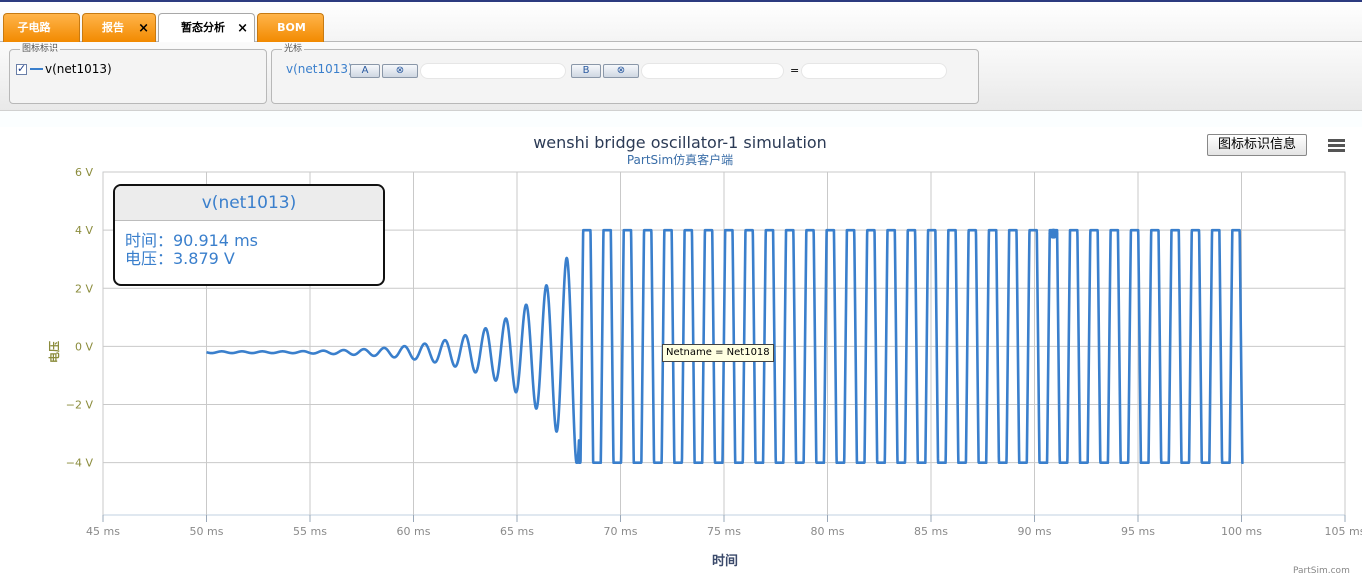 The width and height of the screenshot is (1362, 577). I want to click on x-tick-label: 45 ms, so click(103, 531).